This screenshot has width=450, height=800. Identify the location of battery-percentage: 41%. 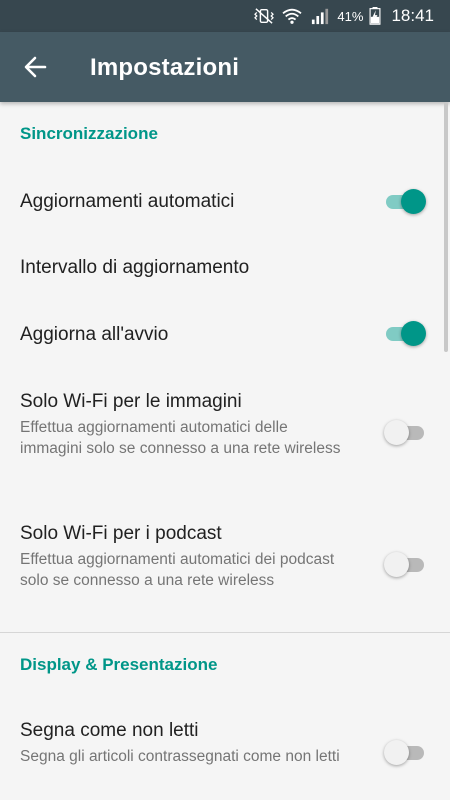
(350, 16).